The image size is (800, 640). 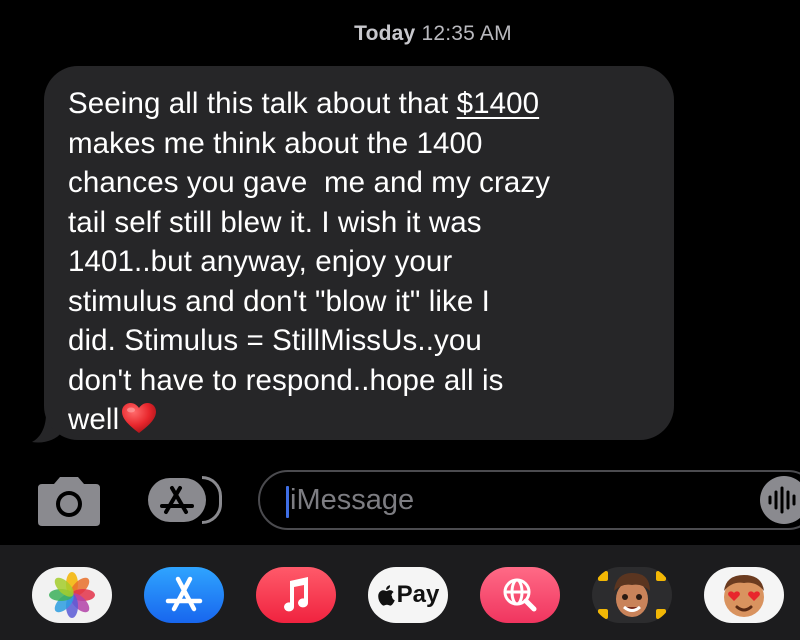 I want to click on message-timestamp: Today 12:35 AM, so click(x=400, y=34).